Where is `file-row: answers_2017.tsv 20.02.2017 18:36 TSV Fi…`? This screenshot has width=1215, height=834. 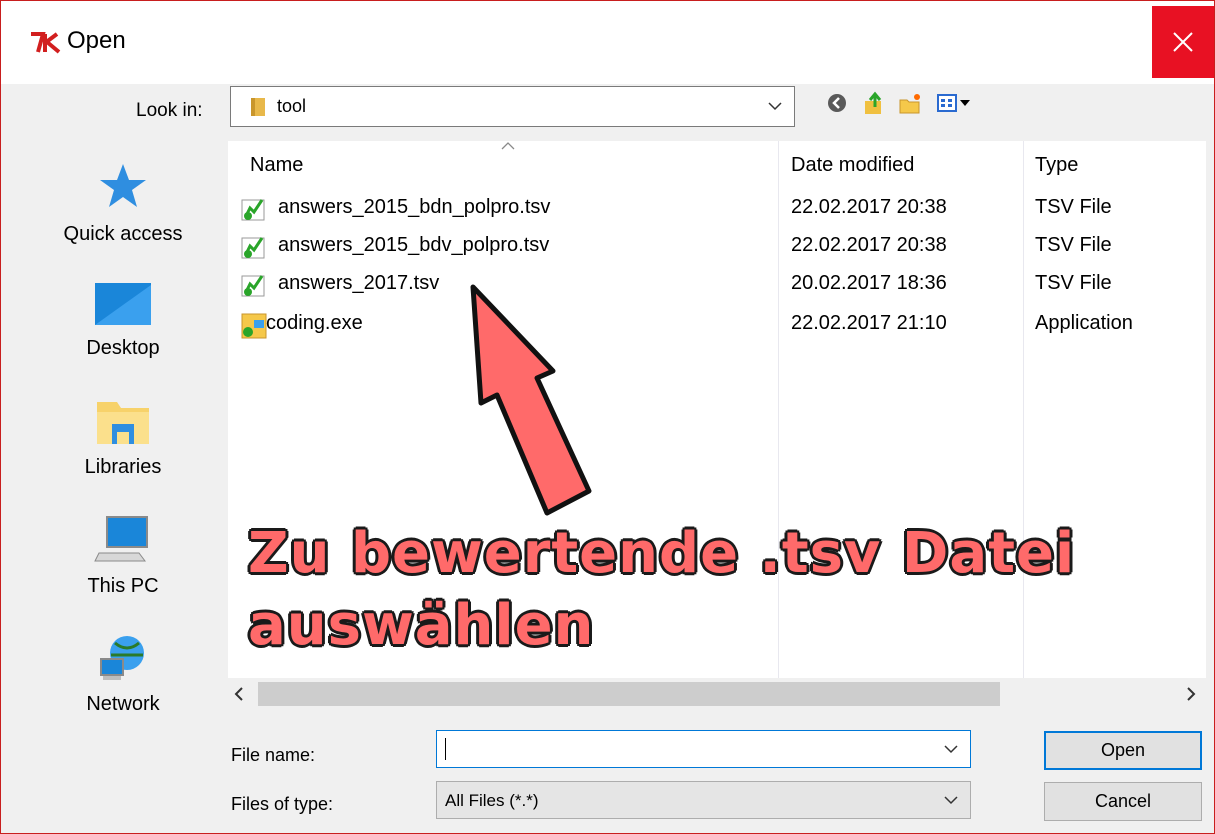 file-row: answers_2017.tsv 20.02.2017 18:36 TSV Fi… is located at coordinates (717, 283).